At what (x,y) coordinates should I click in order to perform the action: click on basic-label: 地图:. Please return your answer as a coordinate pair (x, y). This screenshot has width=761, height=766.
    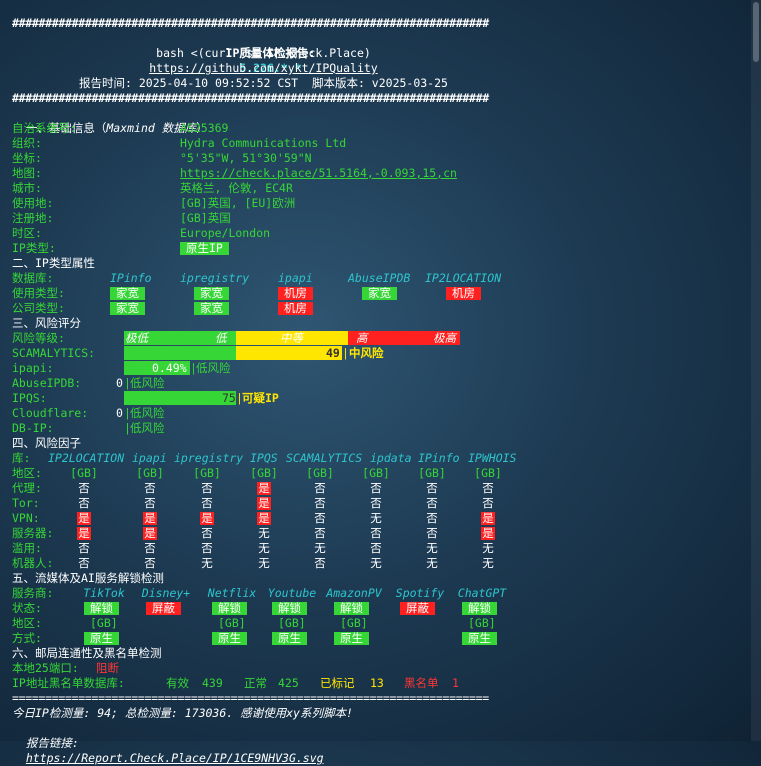
    Looking at the image, I should click on (27, 173).